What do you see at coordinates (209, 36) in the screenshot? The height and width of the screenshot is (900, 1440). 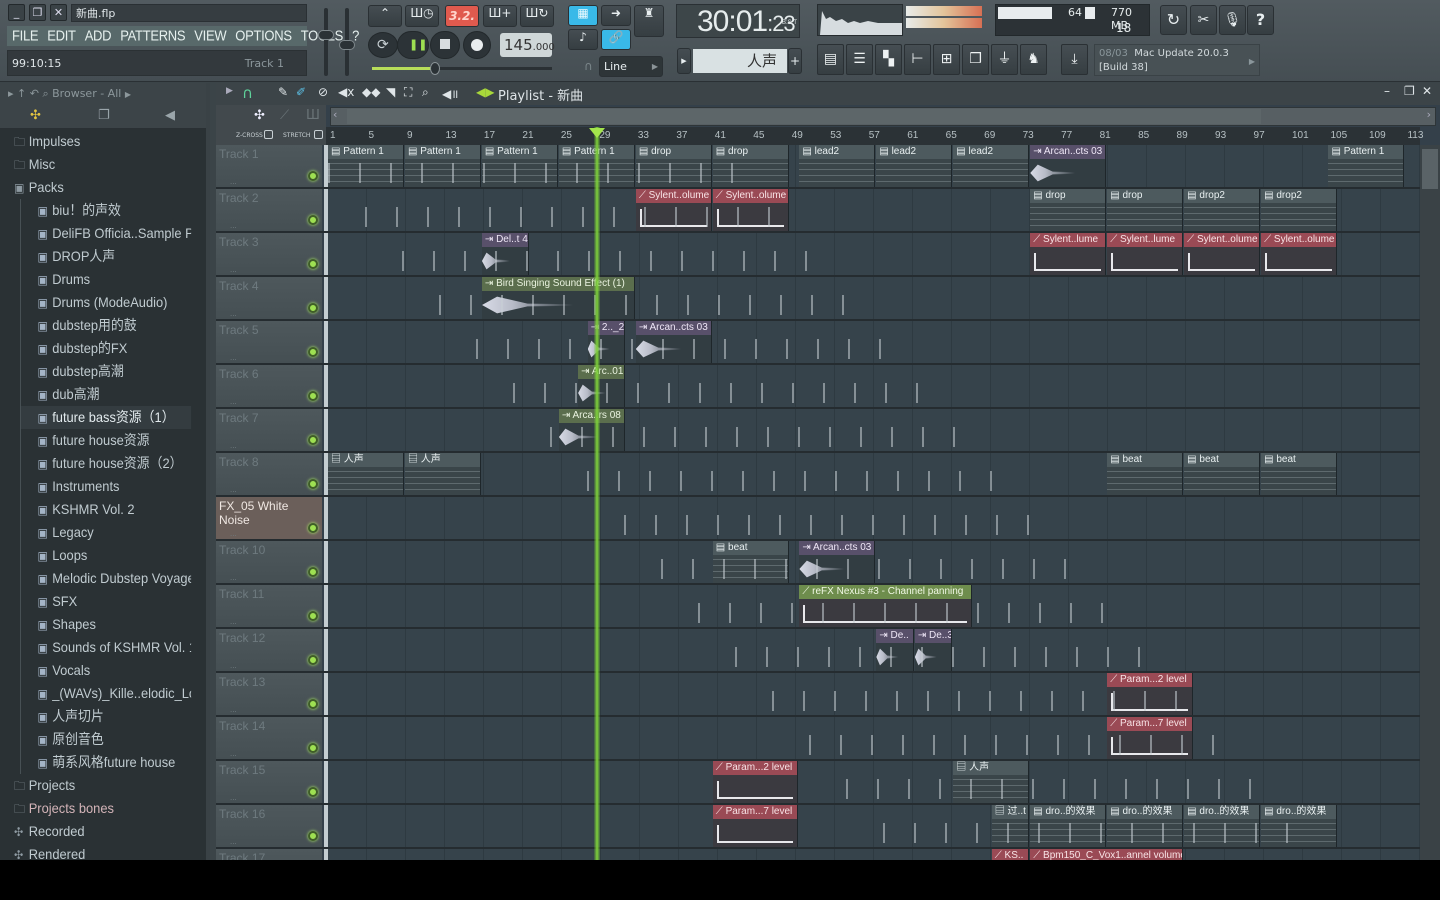 I see `menu-view: VIEW` at bounding box center [209, 36].